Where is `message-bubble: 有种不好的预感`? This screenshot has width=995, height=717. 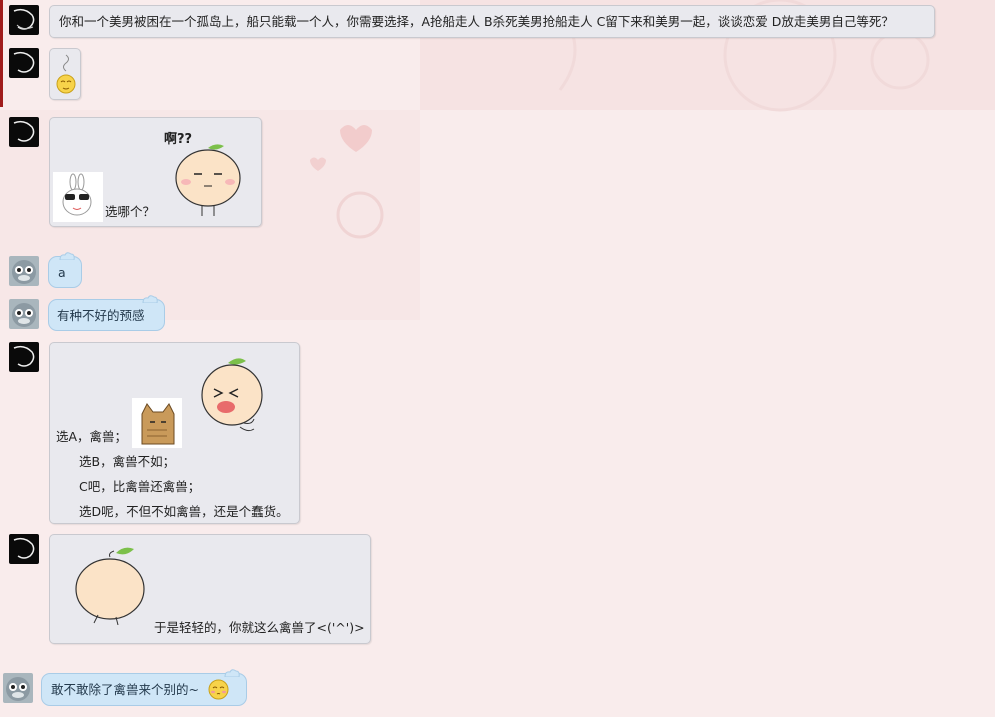
message-bubble: 有种不好的预感 is located at coordinates (106, 313).